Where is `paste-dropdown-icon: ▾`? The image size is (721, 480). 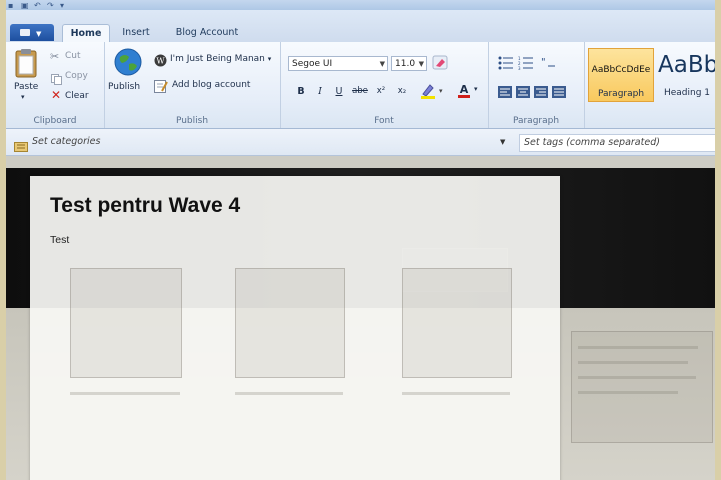
paste-dropdown-icon: ▾ is located at coordinates (23, 97).